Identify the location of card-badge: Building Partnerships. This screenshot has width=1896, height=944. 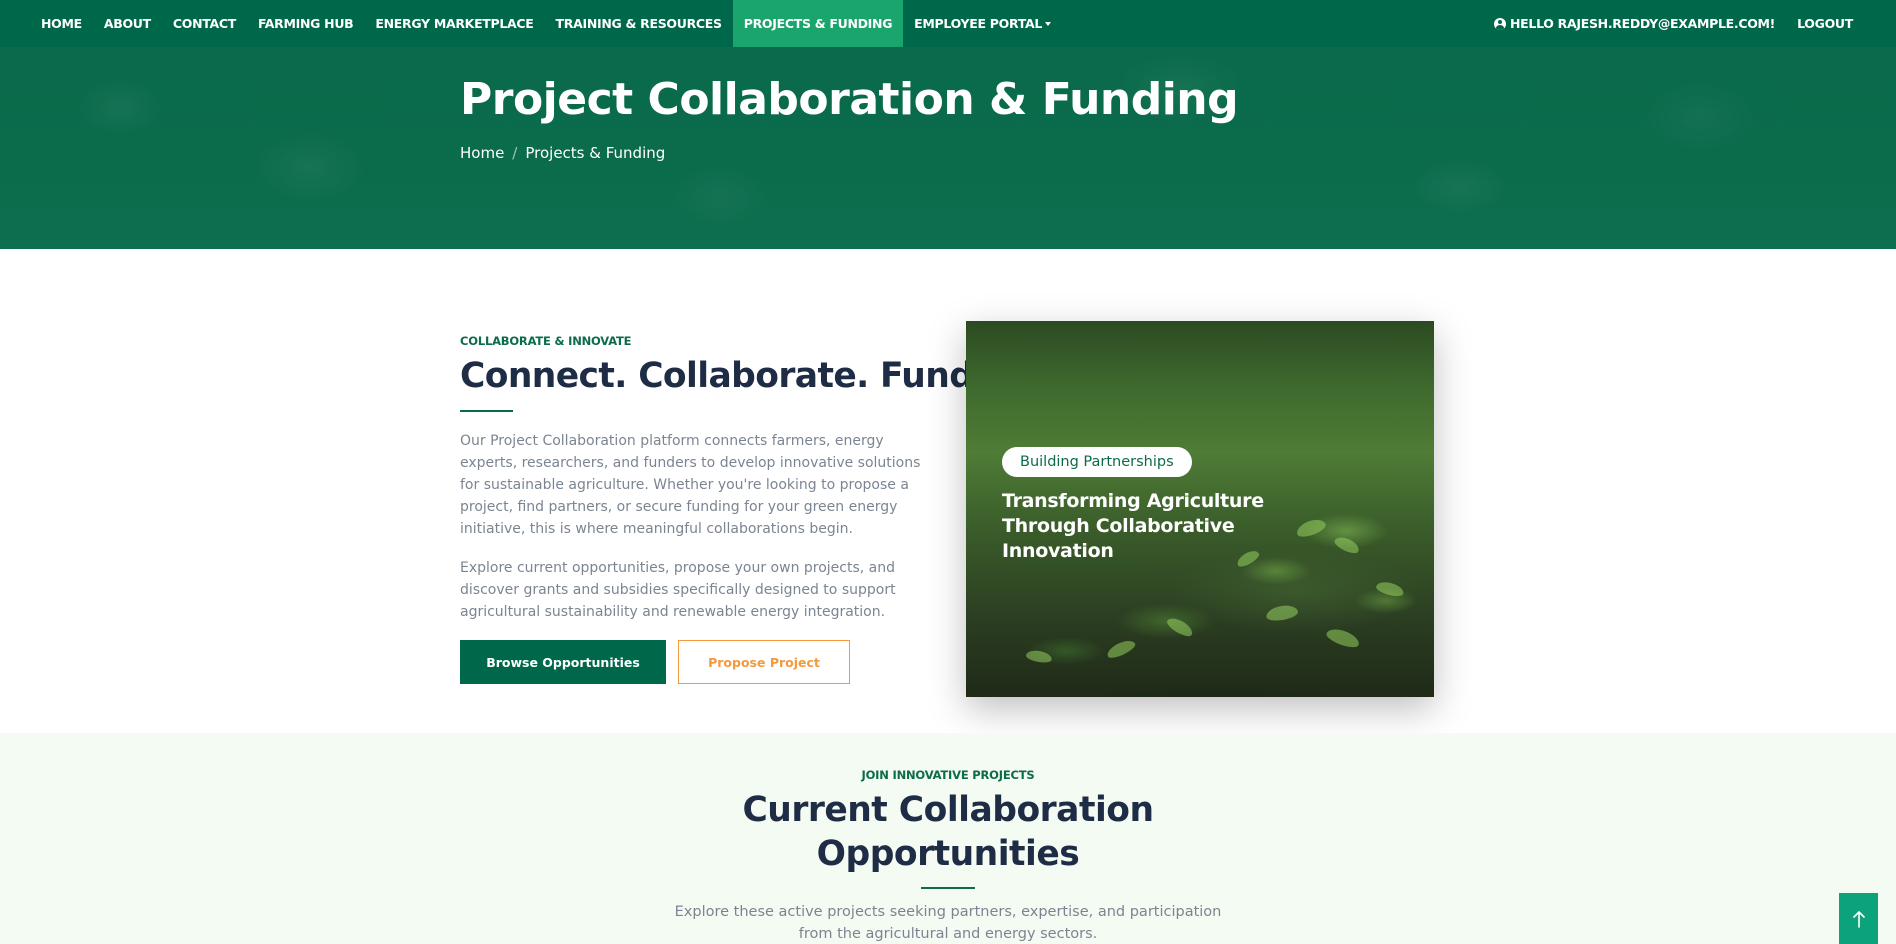
(1097, 462).